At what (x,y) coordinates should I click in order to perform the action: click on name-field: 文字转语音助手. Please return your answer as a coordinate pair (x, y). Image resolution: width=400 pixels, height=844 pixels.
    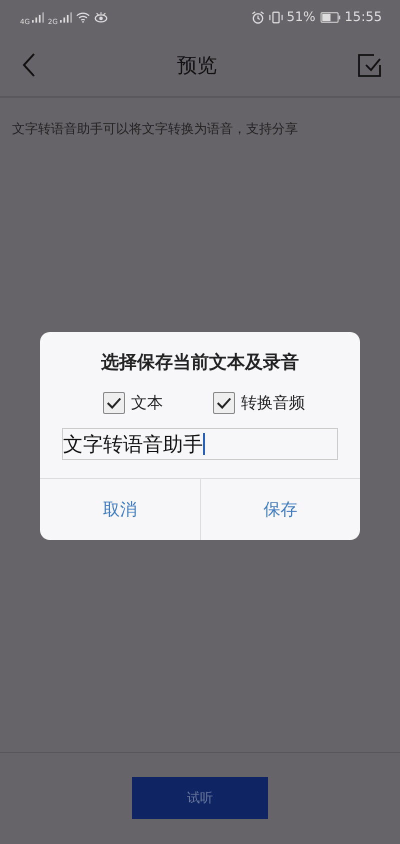
    Looking at the image, I should click on (200, 444).